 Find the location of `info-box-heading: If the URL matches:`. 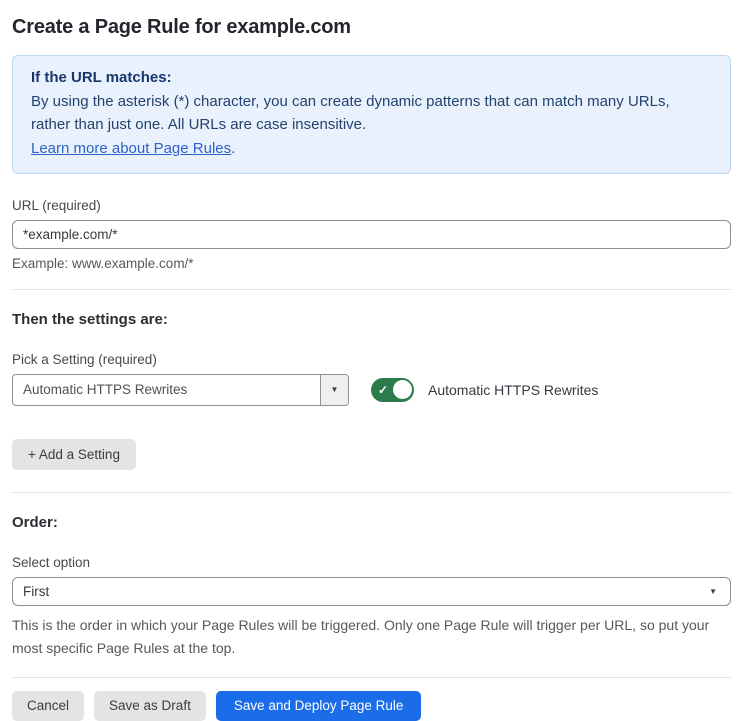

info-box-heading: If the URL matches: is located at coordinates (101, 77).